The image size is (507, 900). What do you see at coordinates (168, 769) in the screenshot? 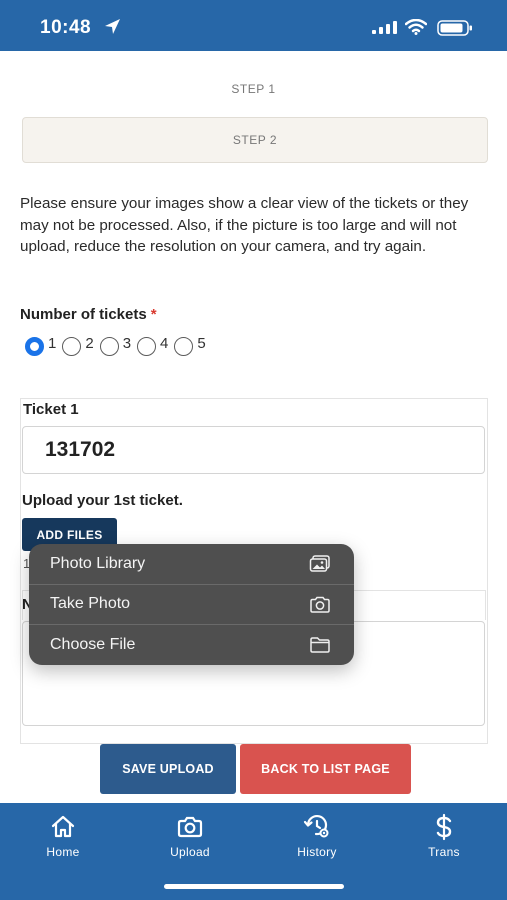
I see `save-upload-button: SAVE UPLOAD` at bounding box center [168, 769].